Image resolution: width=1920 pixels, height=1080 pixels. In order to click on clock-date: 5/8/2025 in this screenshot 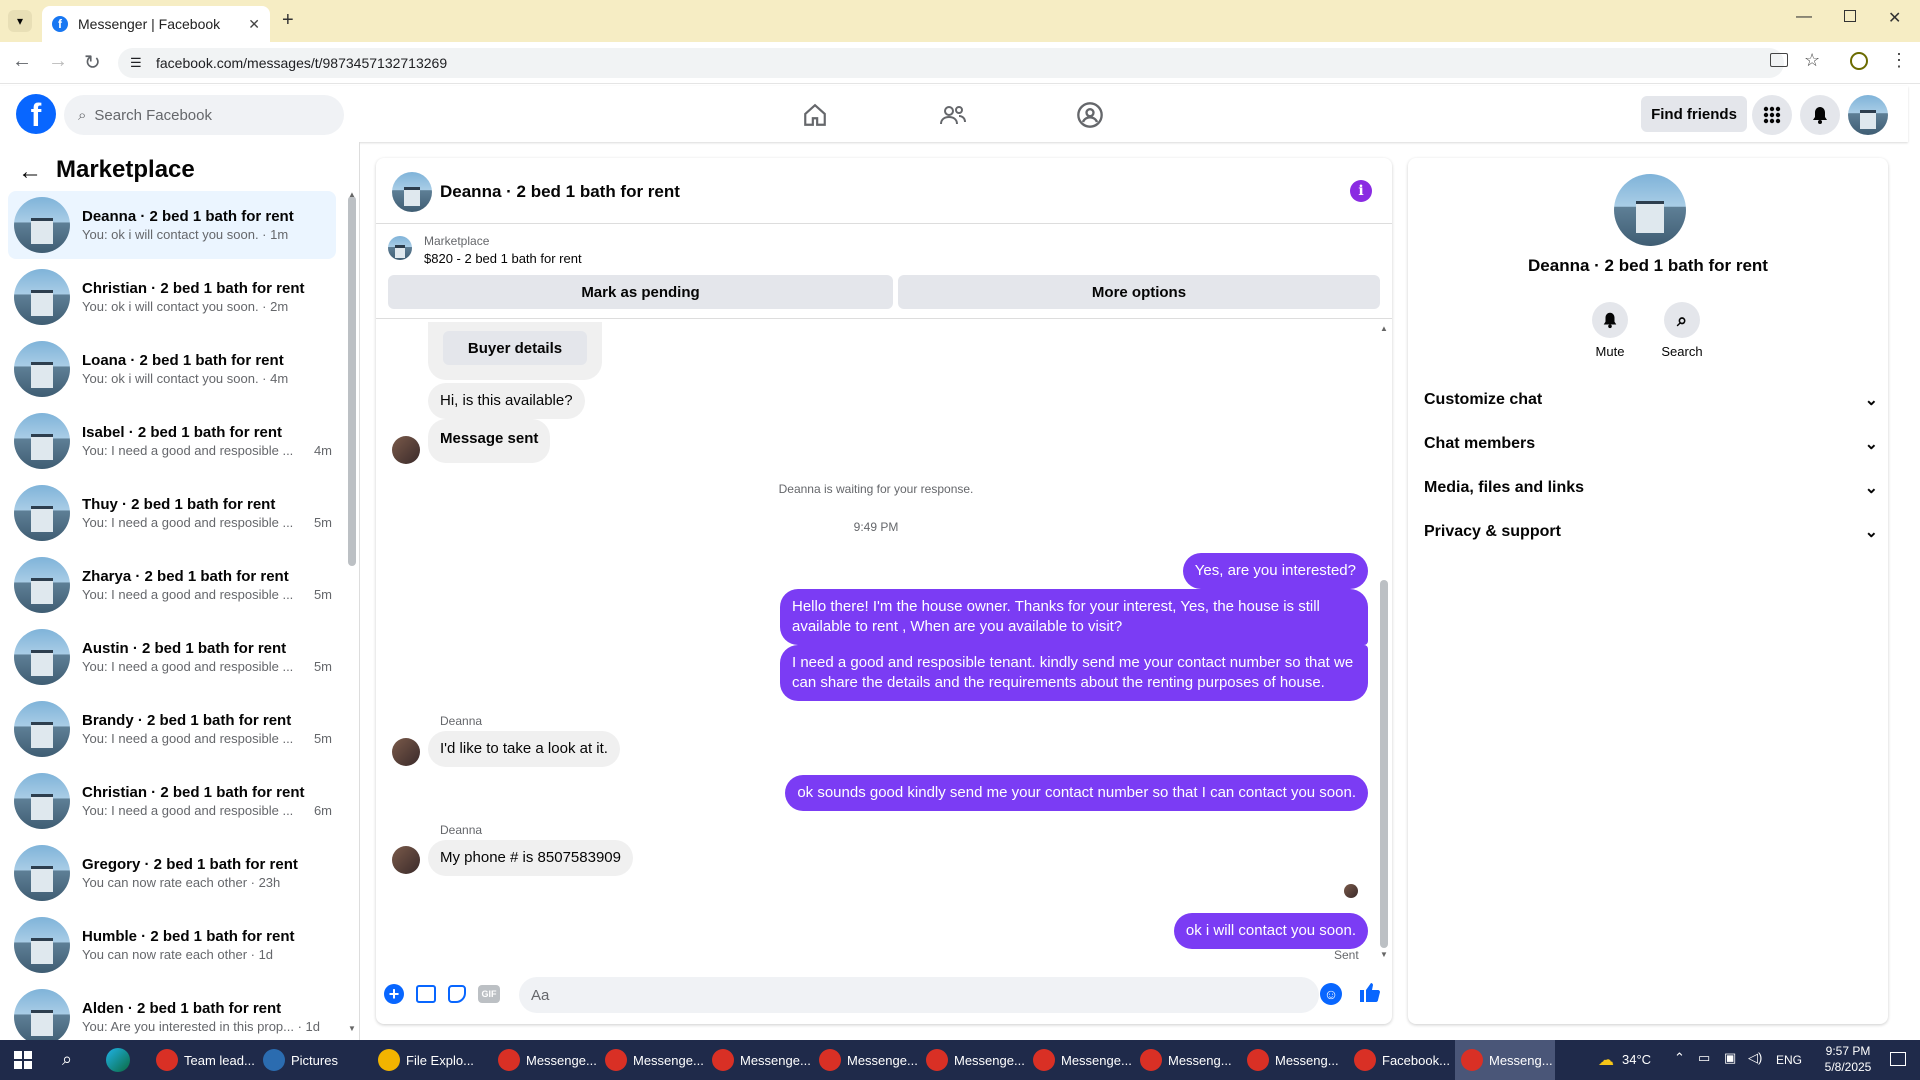, I will do `click(1848, 1067)`.